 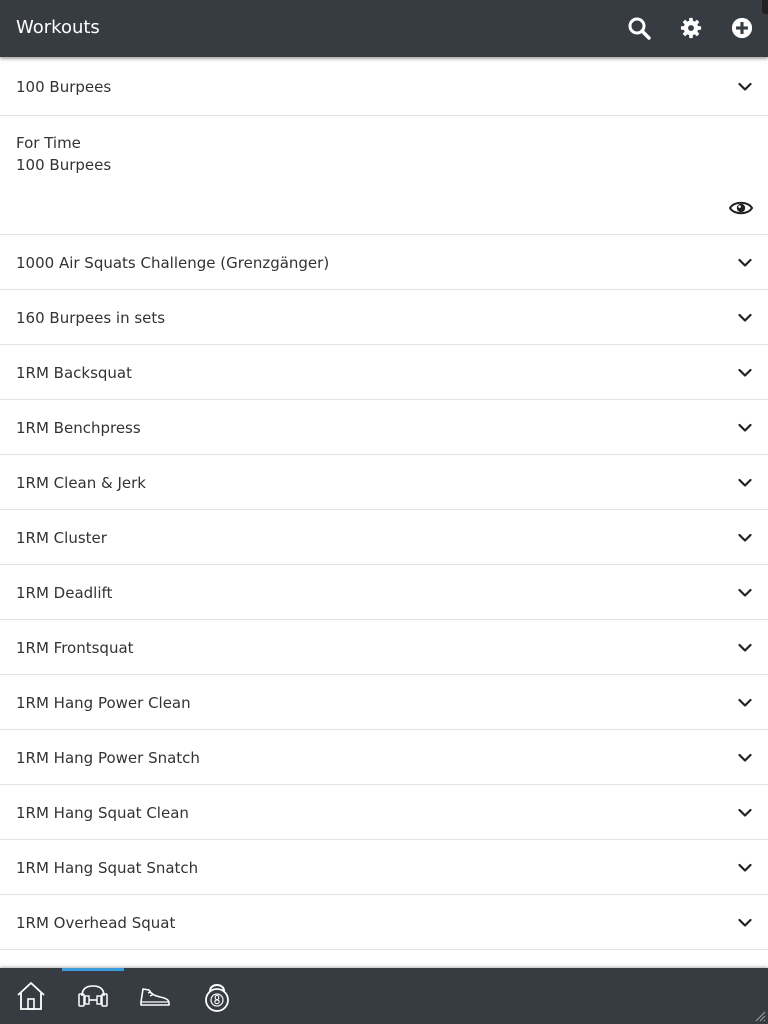 I want to click on workout-title: 1RM Clean & Jerk, so click(x=81, y=483).